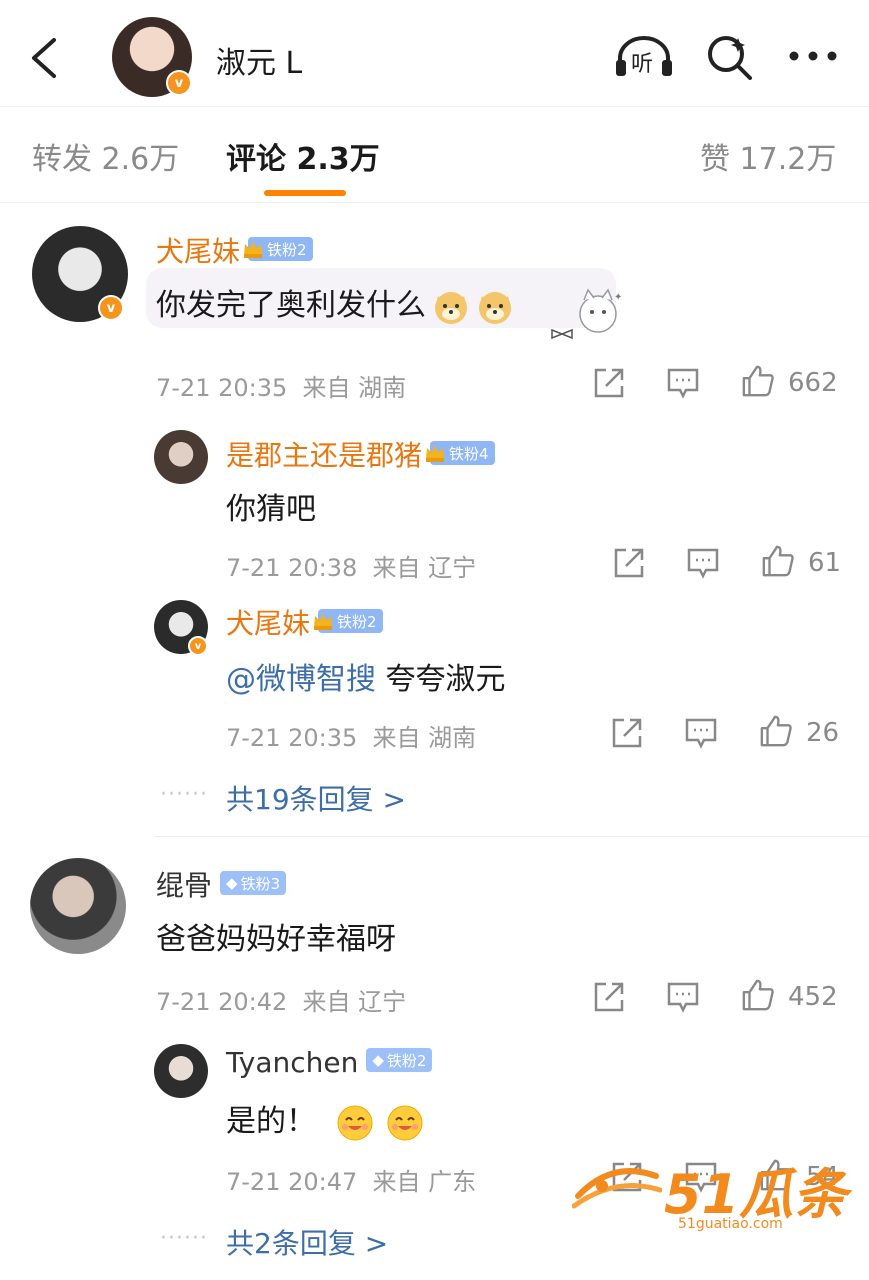 The height and width of the screenshot is (1280, 869). I want to click on reply-username: Tyanchen ◆ 铁粉2, so click(329, 1062).